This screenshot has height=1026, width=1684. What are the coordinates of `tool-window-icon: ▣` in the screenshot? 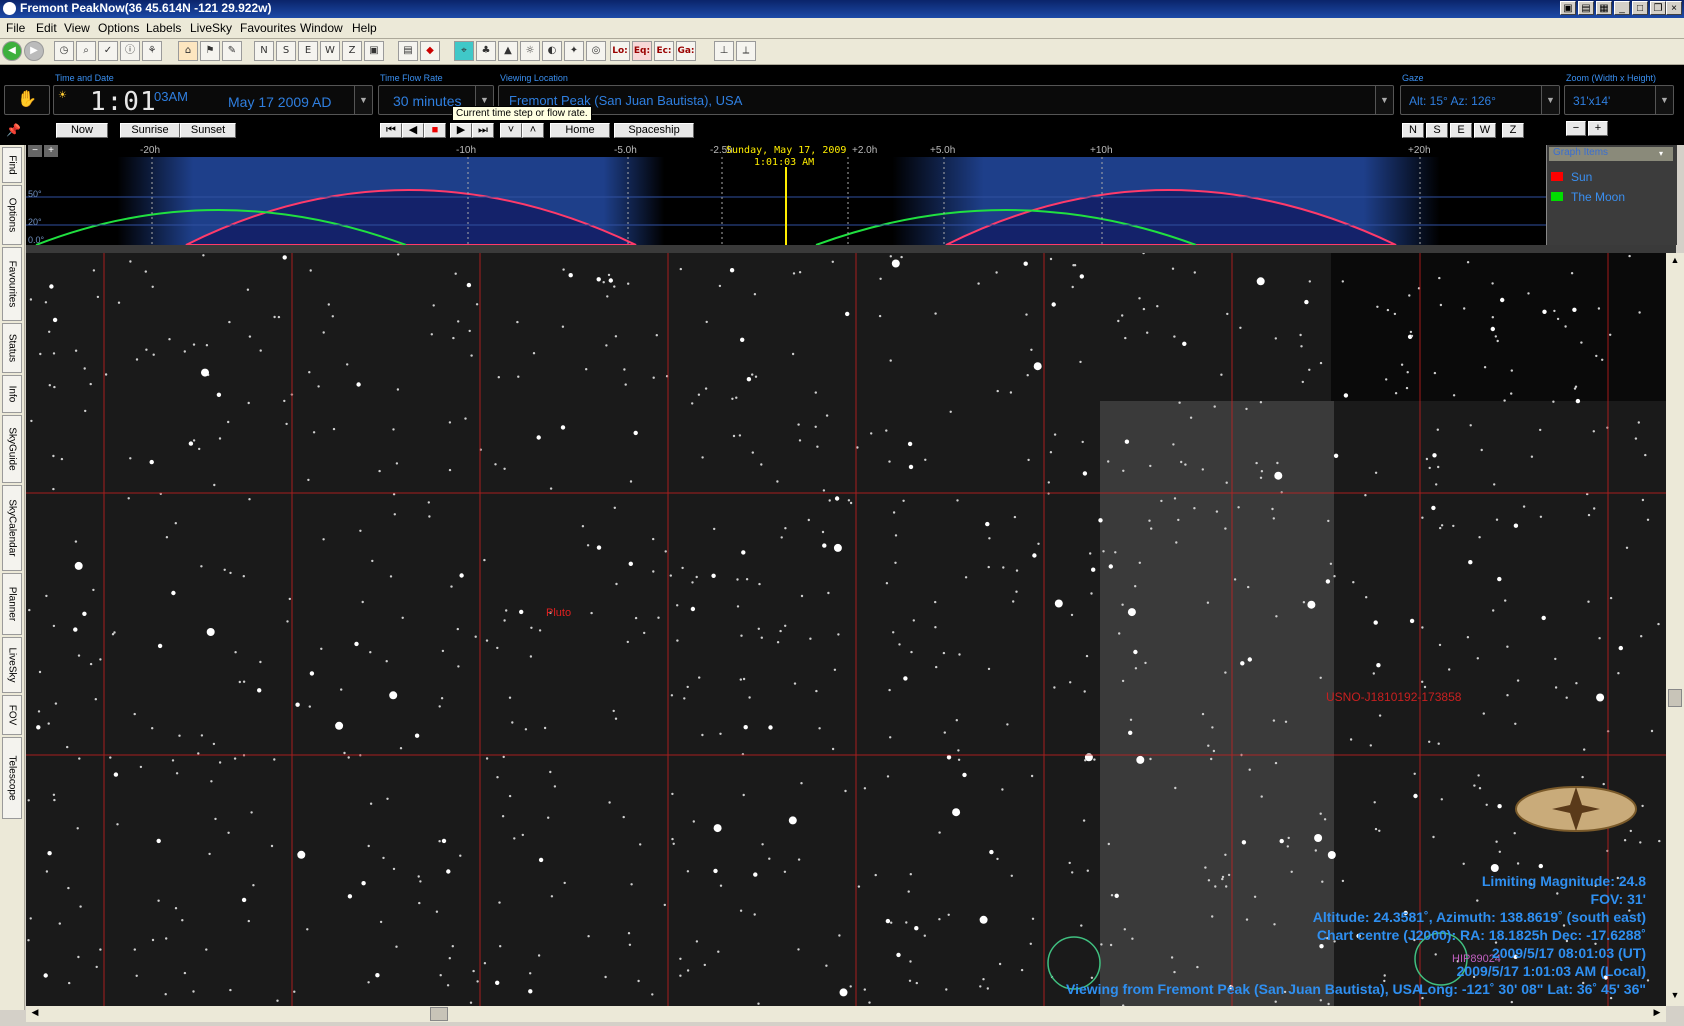 It's located at (1568, 8).